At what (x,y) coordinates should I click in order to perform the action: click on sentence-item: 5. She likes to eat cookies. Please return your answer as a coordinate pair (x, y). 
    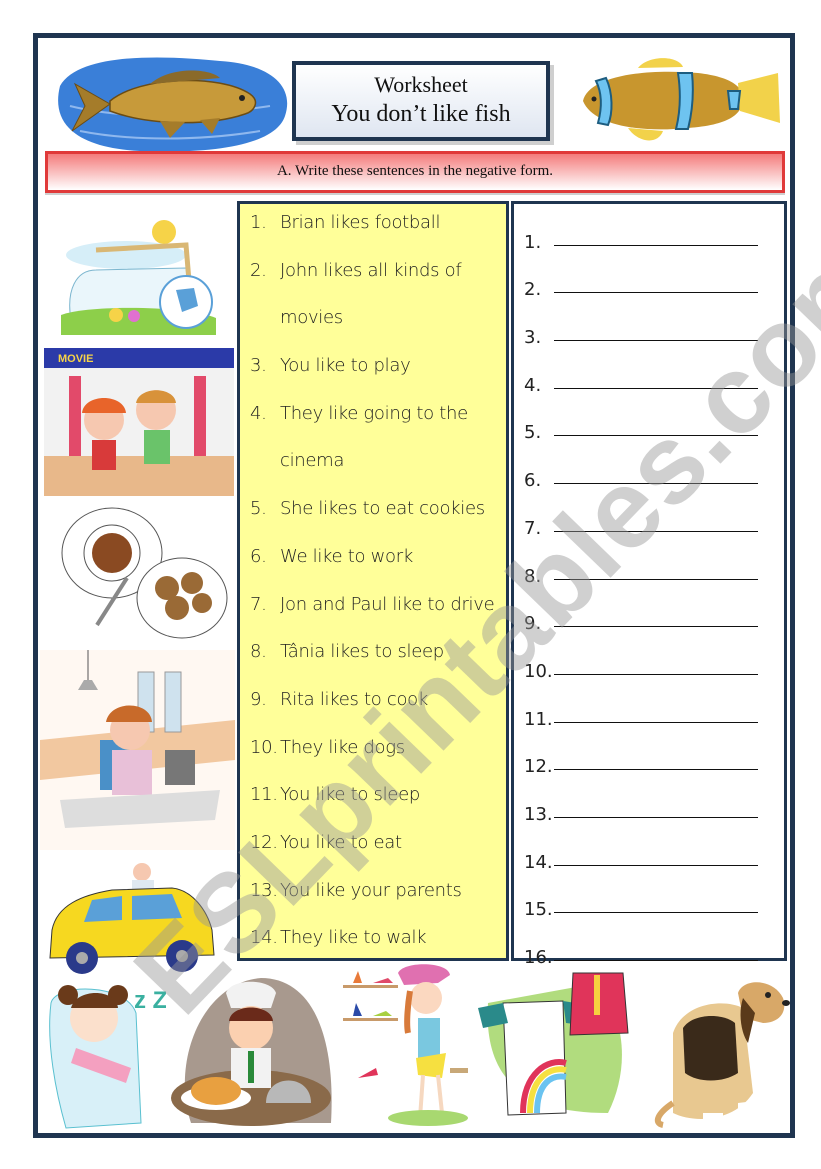
    Looking at the image, I should click on (378, 520).